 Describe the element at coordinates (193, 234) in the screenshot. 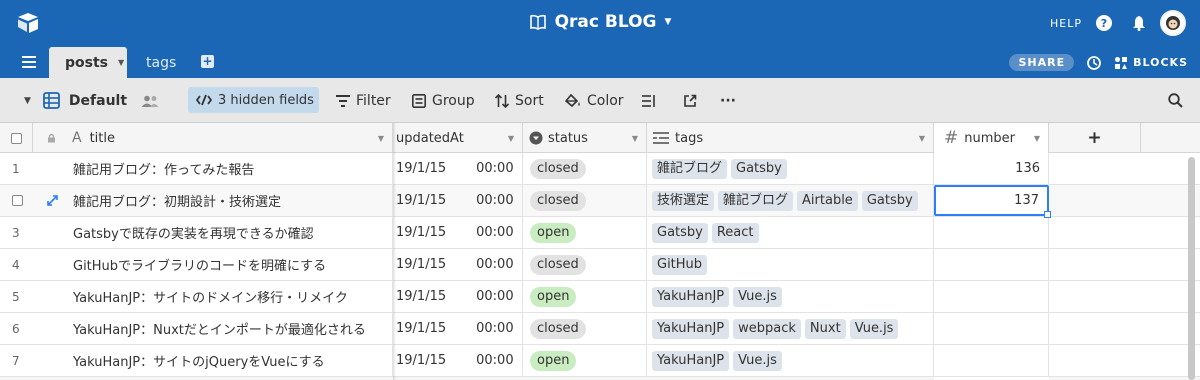

I see `title-text: Gatsbyで既存の実装を再現できるか確認` at that location.